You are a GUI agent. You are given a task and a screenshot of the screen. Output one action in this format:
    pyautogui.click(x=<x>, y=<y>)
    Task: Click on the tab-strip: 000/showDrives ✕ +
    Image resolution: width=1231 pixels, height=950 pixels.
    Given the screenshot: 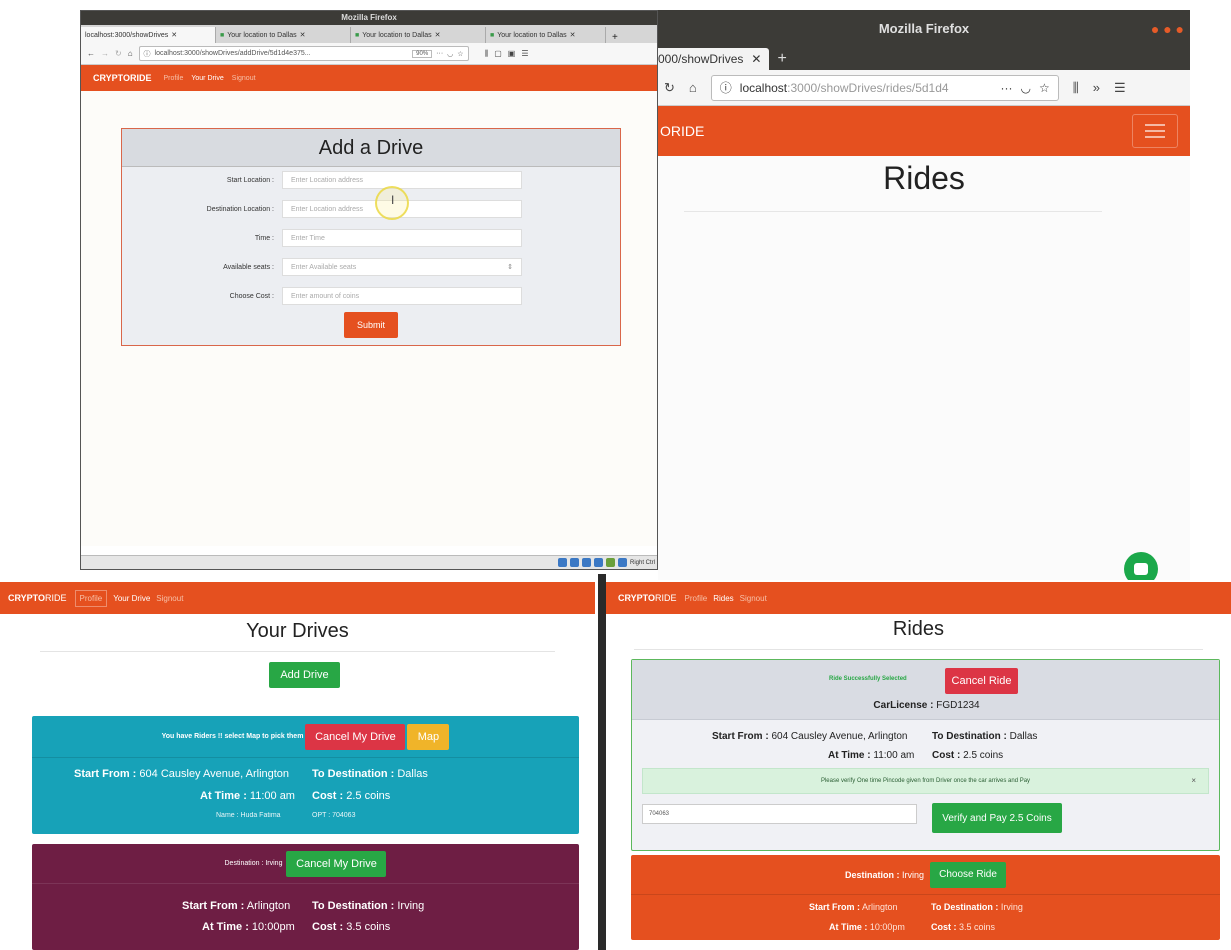 What is the action you would take?
    pyautogui.click(x=924, y=59)
    